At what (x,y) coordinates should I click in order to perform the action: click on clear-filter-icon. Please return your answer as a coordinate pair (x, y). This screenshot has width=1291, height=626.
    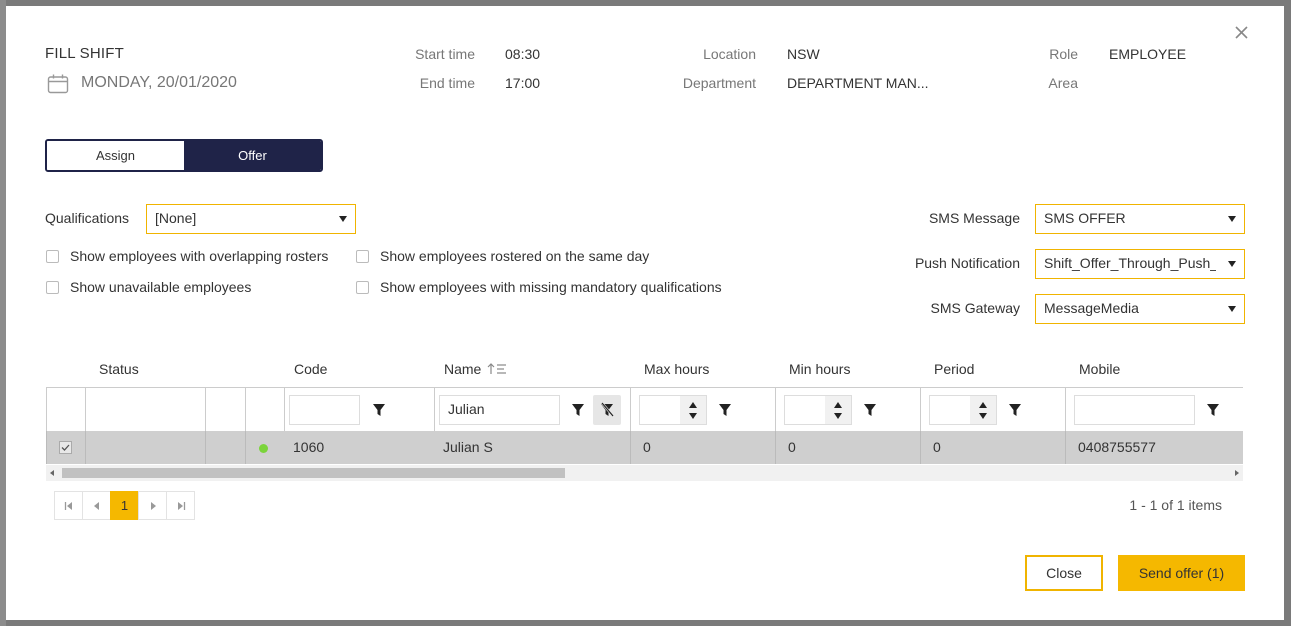
    Looking at the image, I should click on (607, 409).